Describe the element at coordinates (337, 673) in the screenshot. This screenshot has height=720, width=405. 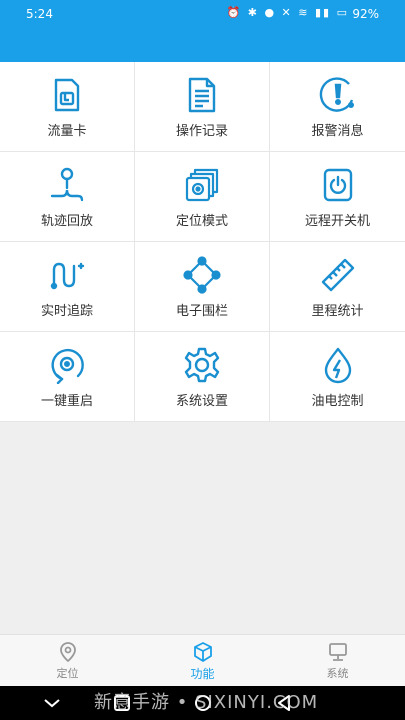
I see `tab-label: 系统` at that location.